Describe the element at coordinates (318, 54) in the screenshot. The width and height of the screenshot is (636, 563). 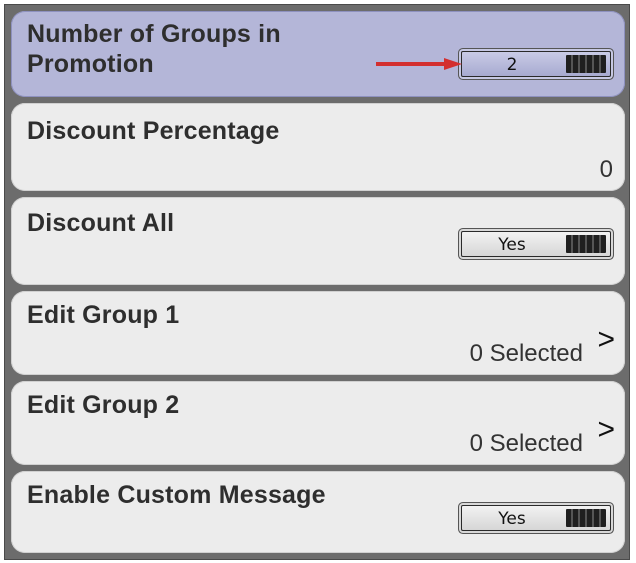
I see `row-number-of-groups: Number of Groups in Promotion 2` at that location.